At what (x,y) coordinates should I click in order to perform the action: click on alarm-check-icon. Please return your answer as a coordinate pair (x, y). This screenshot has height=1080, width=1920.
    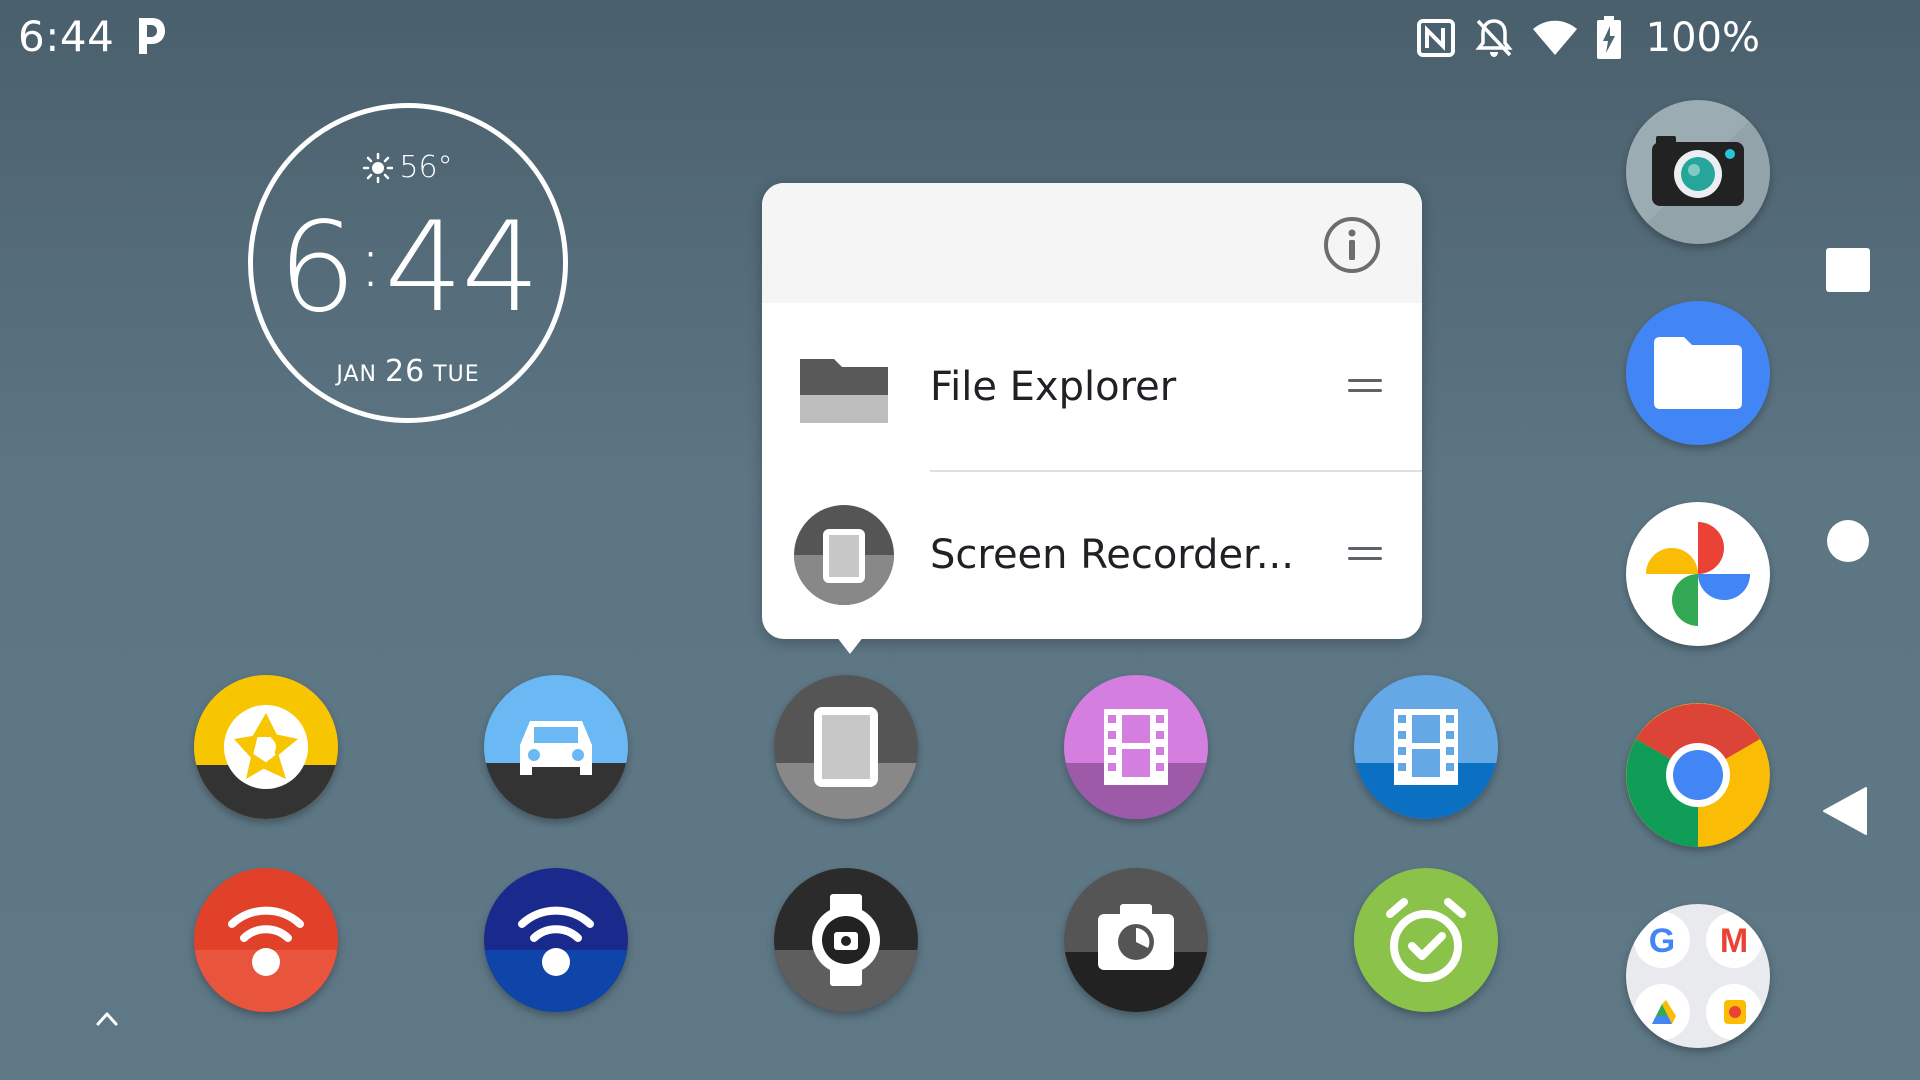
    Looking at the image, I should click on (1426, 940).